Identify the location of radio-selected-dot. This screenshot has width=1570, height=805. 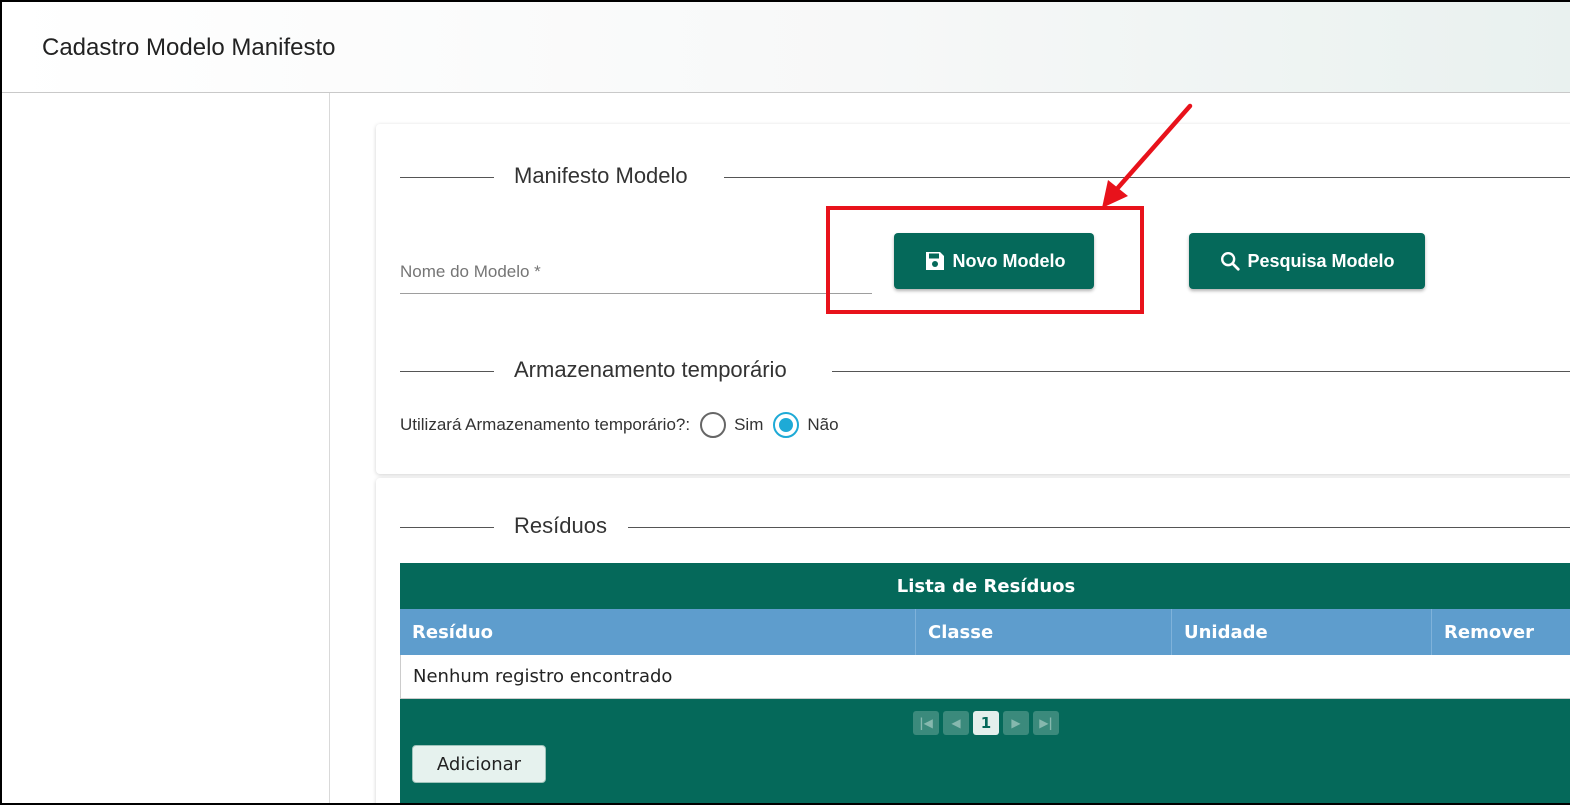
(786, 425).